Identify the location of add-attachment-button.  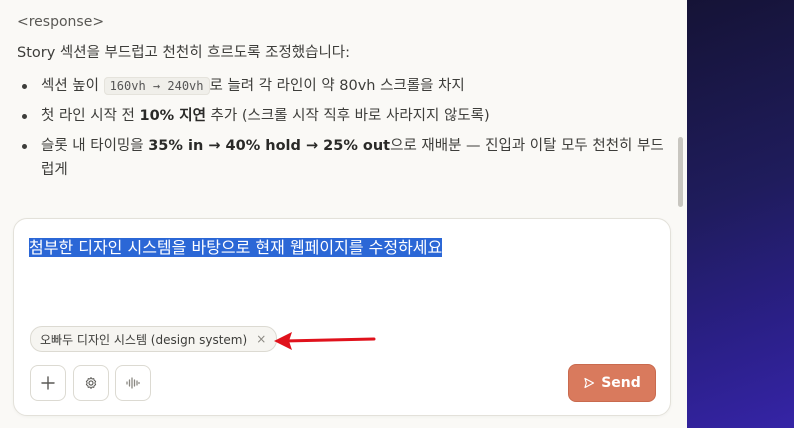
(48, 383).